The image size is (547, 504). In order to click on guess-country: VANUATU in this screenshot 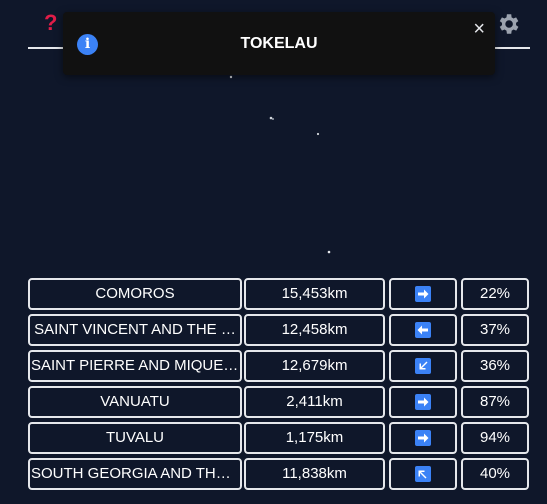, I will do `click(135, 402)`.